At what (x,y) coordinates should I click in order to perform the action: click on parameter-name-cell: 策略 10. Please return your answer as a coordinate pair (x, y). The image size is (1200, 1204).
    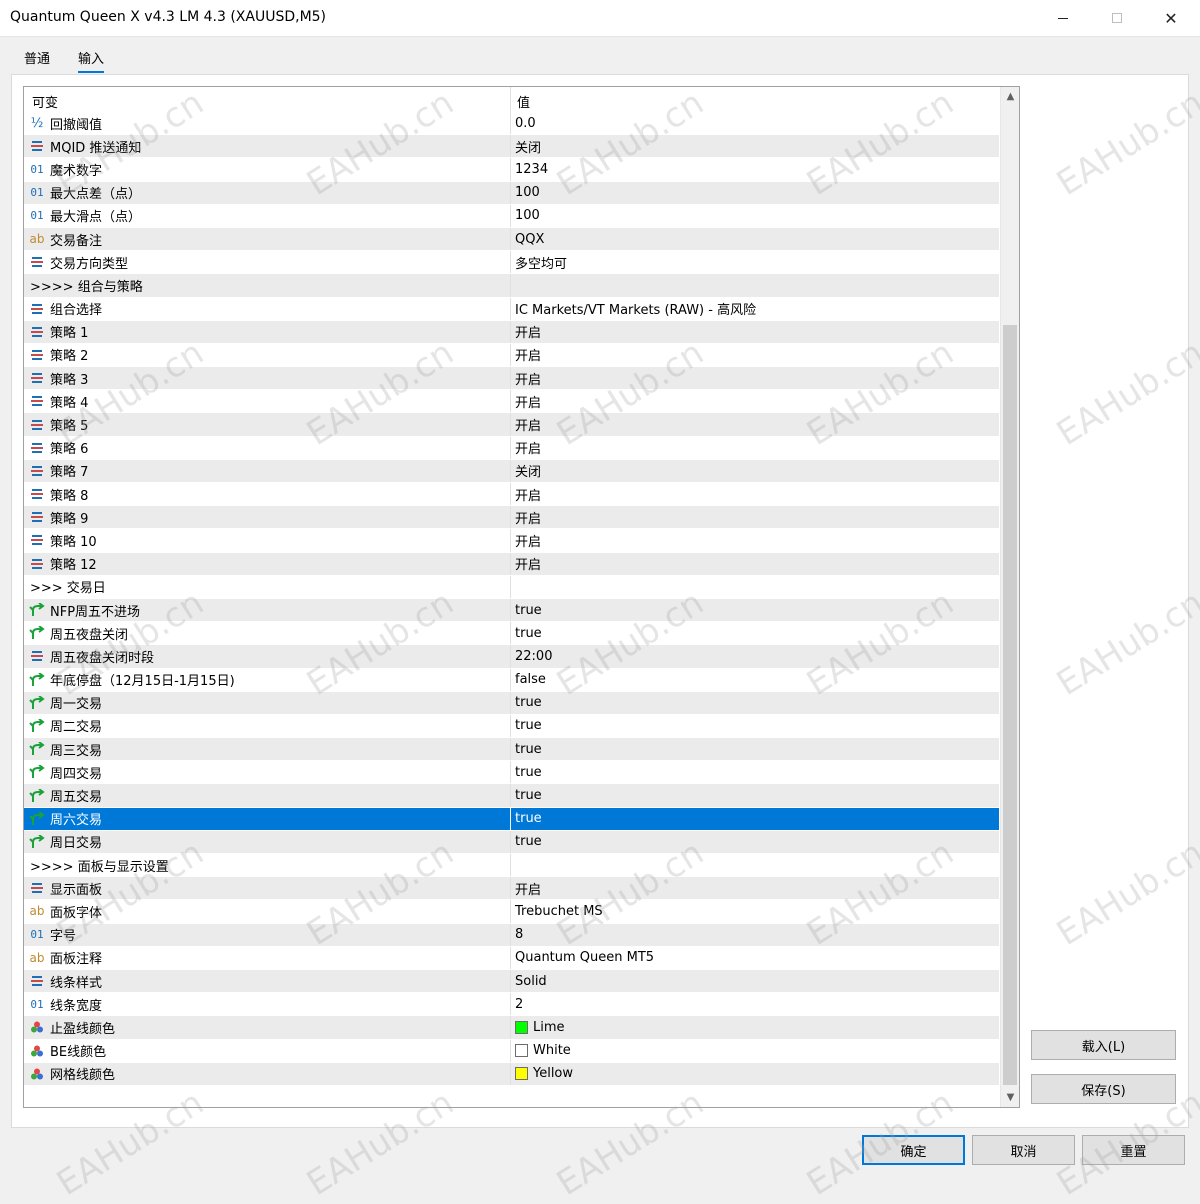
    Looking at the image, I should click on (267, 540).